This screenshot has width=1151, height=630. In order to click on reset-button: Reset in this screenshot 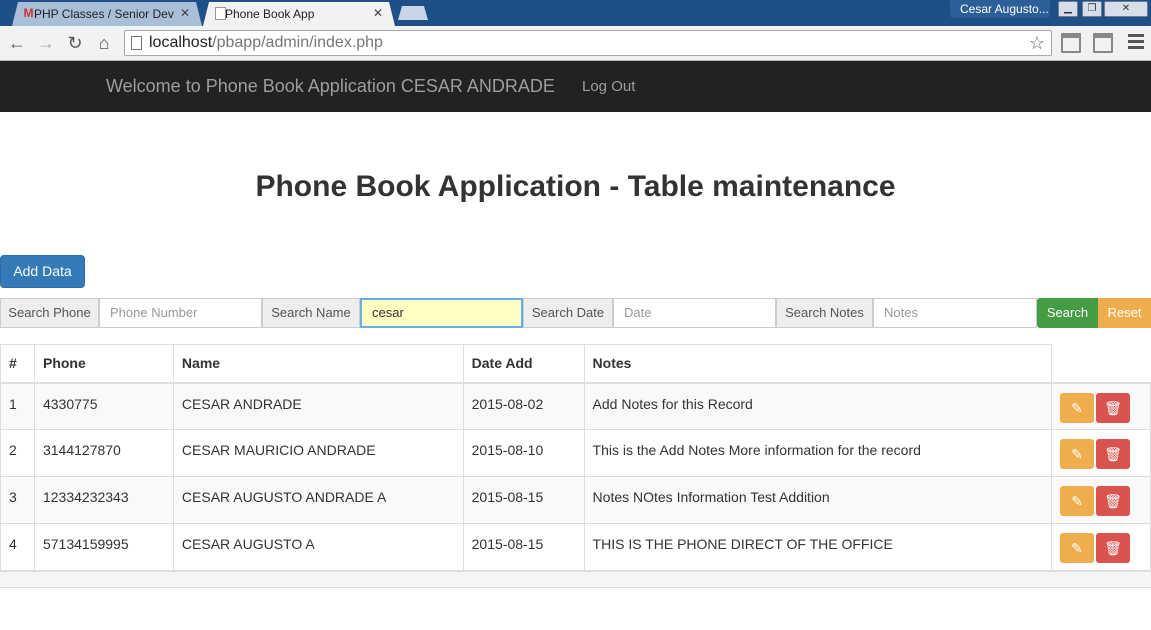, I will do `click(1124, 313)`.